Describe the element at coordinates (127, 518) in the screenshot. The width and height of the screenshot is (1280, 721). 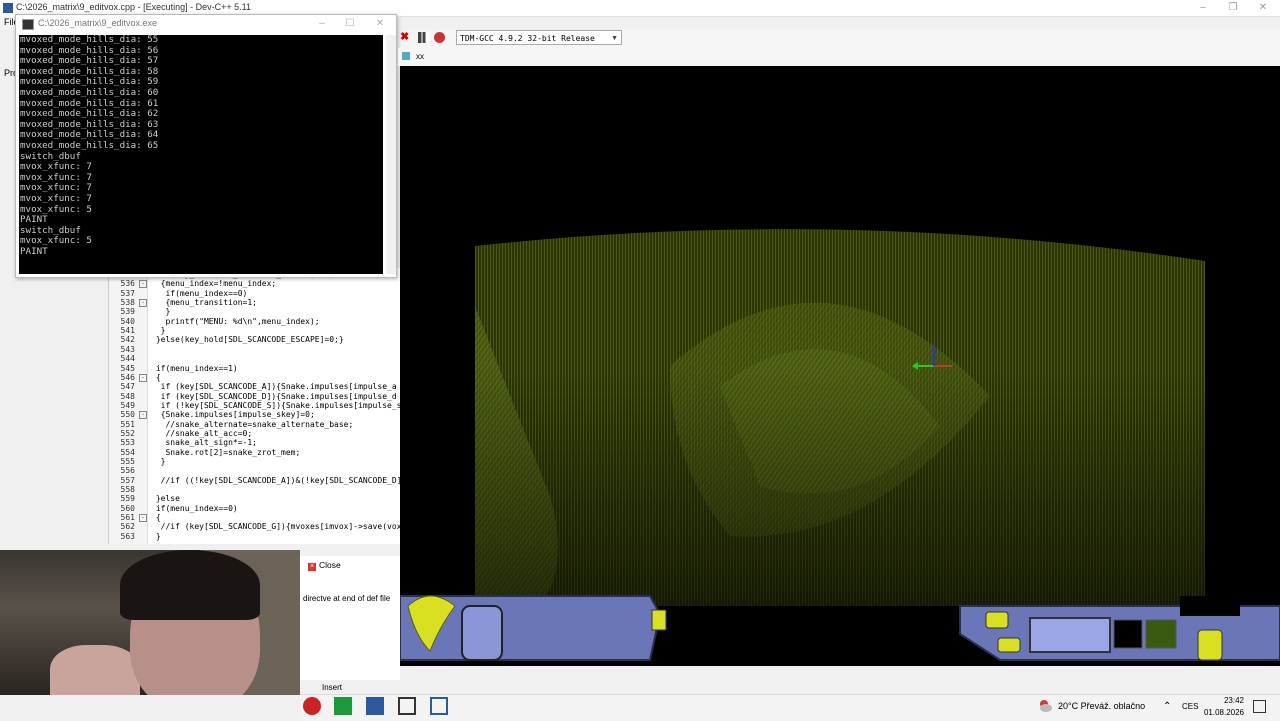
I see `line-number: 561` at that location.